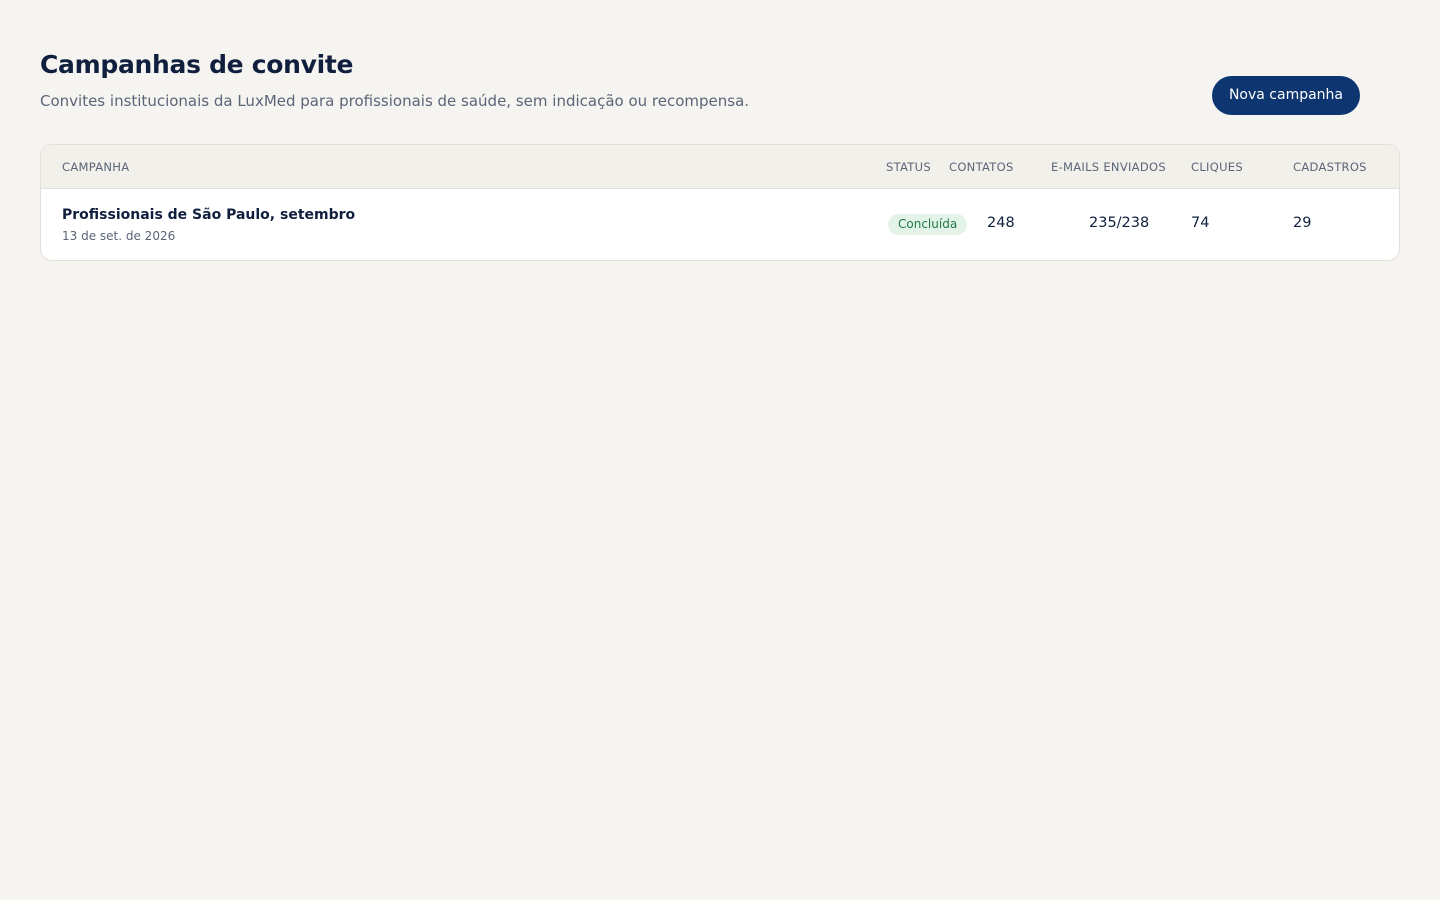 The height and width of the screenshot is (900, 1440). Describe the element at coordinates (1285, 95) in the screenshot. I see `new-campaign-button: Nova campanha` at that location.